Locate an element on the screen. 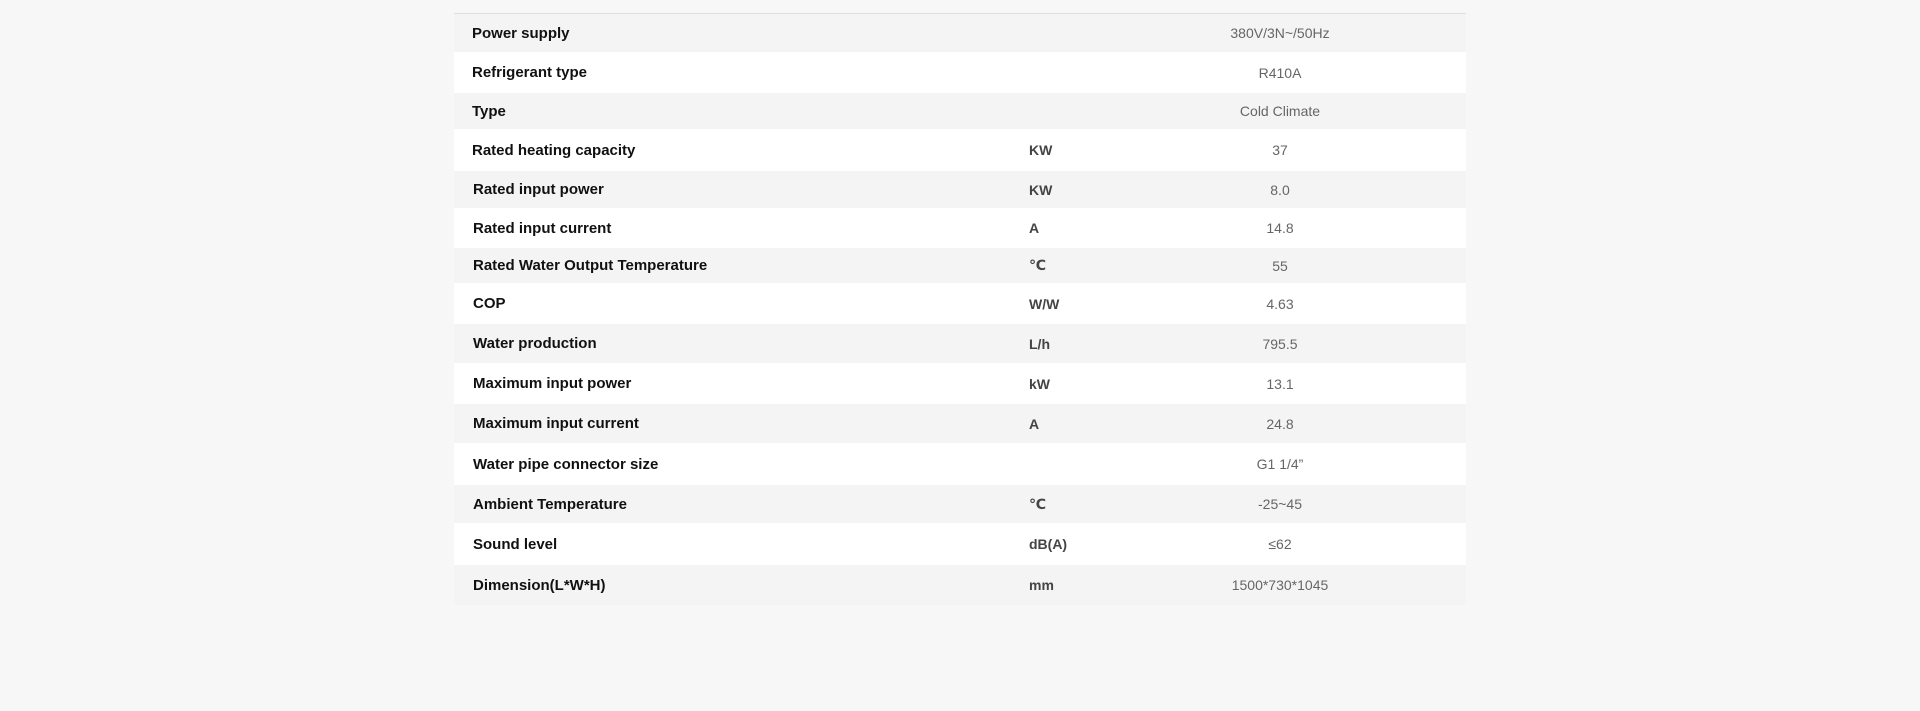 The width and height of the screenshot is (1920, 711). spec-value: 4.63 is located at coordinates (1280, 303).